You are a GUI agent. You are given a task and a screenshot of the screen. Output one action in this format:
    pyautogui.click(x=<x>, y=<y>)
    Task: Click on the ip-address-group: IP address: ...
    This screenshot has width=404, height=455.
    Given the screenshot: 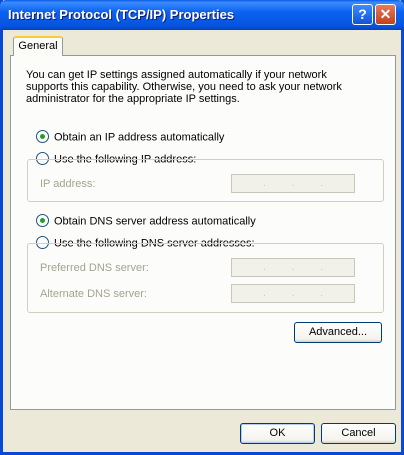 What is the action you would take?
    pyautogui.click(x=205, y=180)
    